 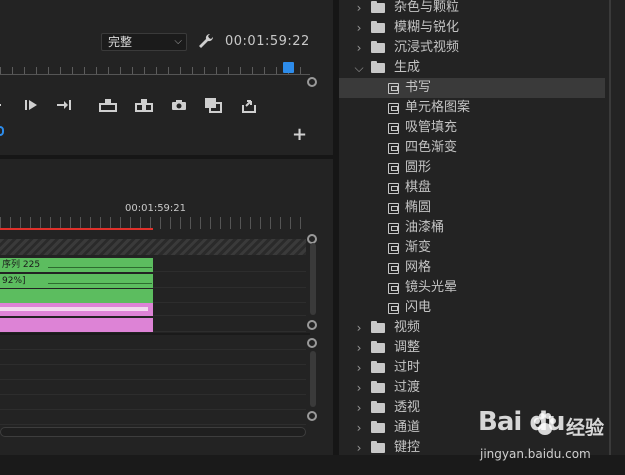 What do you see at coordinates (418, 167) in the screenshot?
I see `tree-item-label: 圆形` at bounding box center [418, 167].